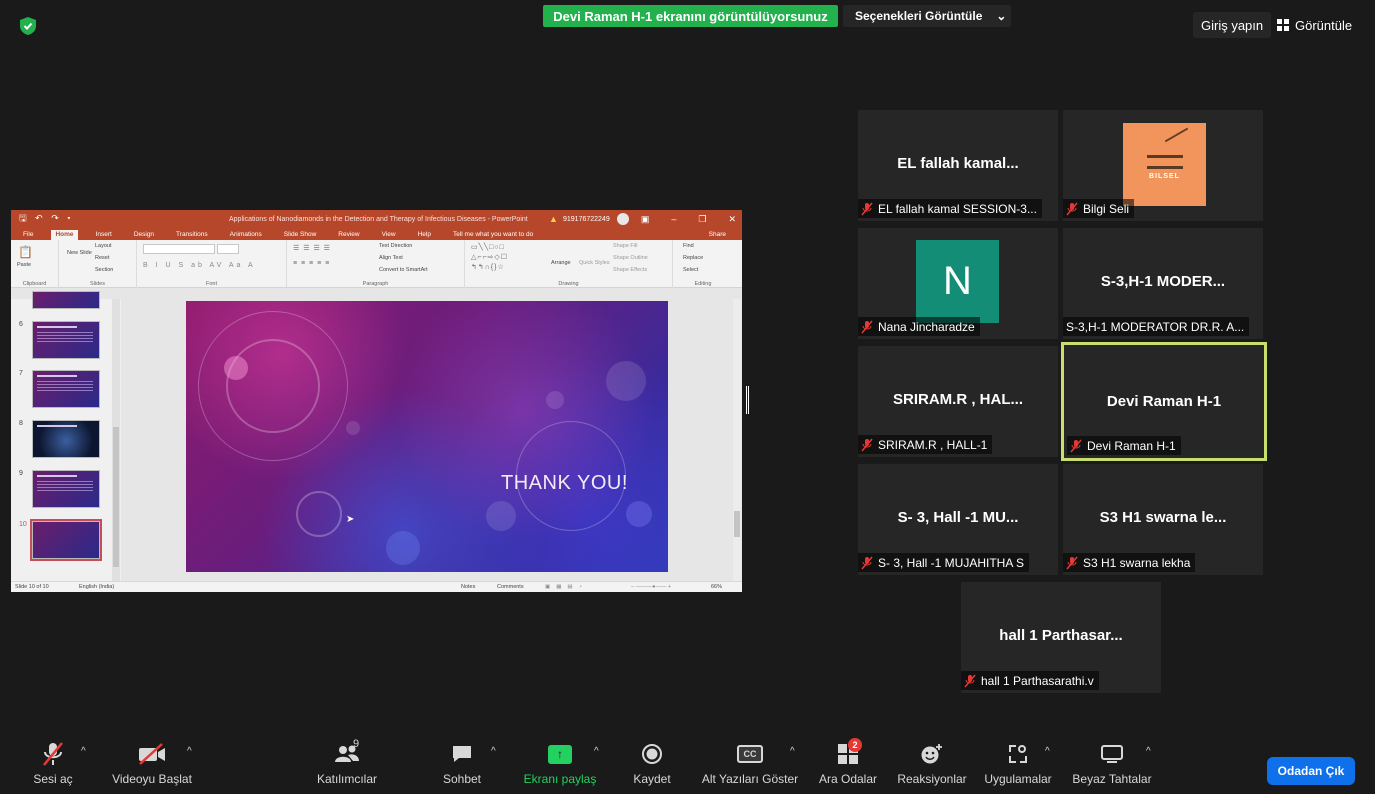 This screenshot has width=1375, height=794. What do you see at coordinates (750, 765) in the screenshot?
I see `captions-button: CC Alt Yazıları Göster` at bounding box center [750, 765].